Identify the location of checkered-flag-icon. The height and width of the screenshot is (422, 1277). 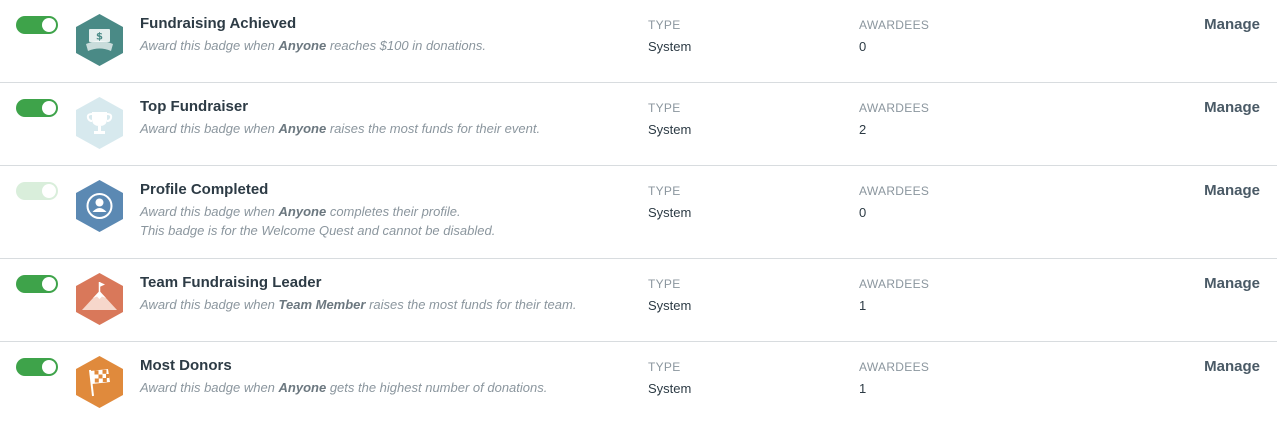
(99, 382).